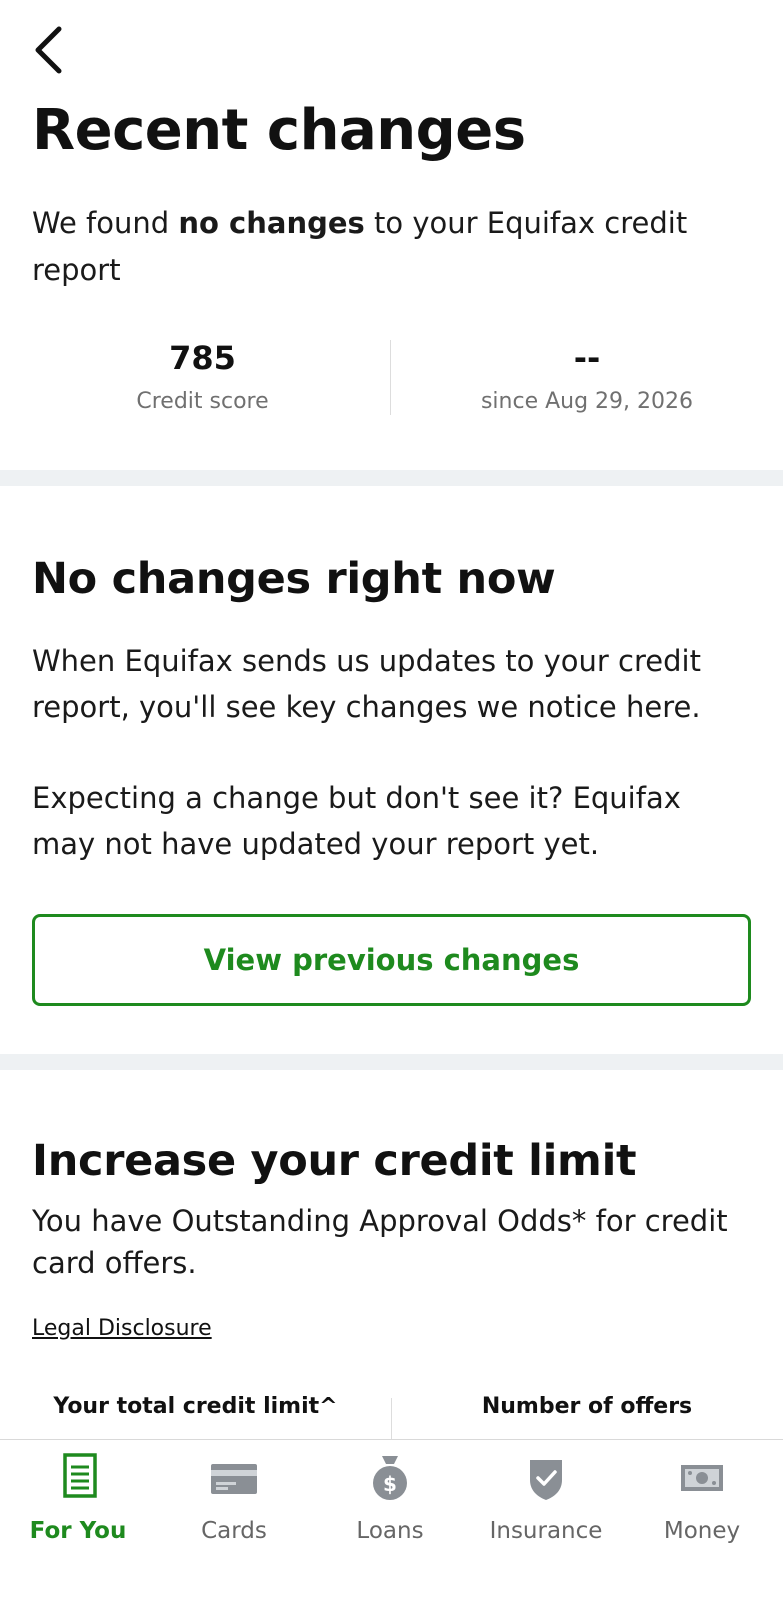 This screenshot has width=783, height=1600. What do you see at coordinates (294, 579) in the screenshot?
I see `no-changes-title: No changes right now` at bounding box center [294, 579].